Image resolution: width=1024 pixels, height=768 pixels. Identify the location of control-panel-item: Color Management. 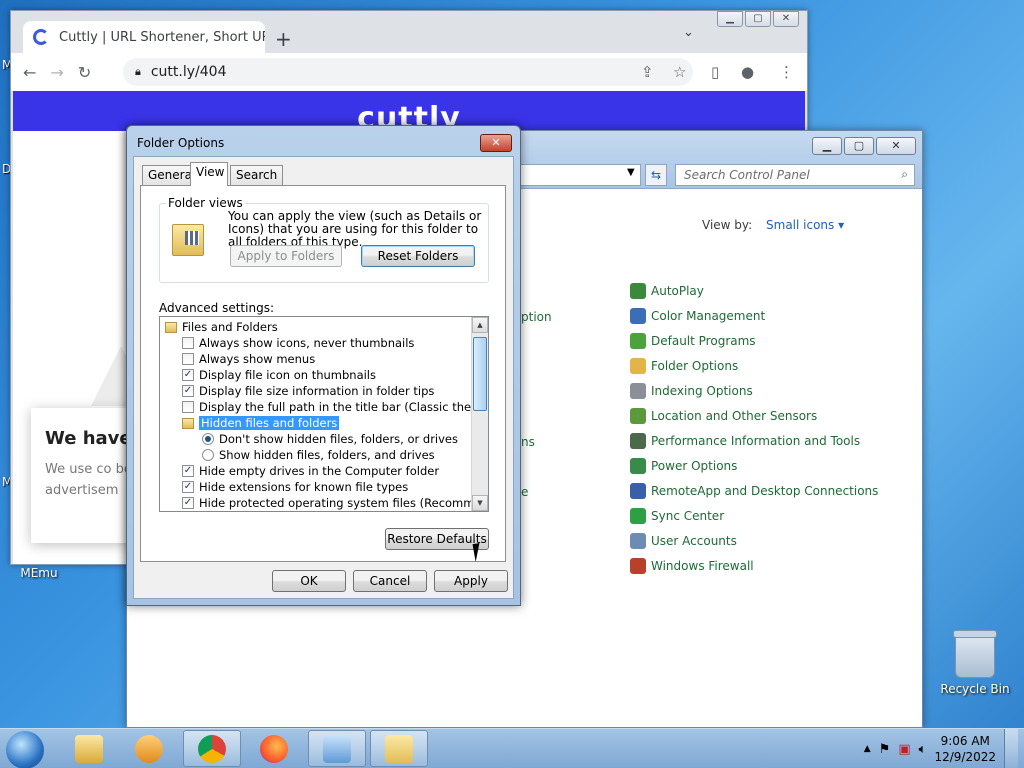
(697, 316).